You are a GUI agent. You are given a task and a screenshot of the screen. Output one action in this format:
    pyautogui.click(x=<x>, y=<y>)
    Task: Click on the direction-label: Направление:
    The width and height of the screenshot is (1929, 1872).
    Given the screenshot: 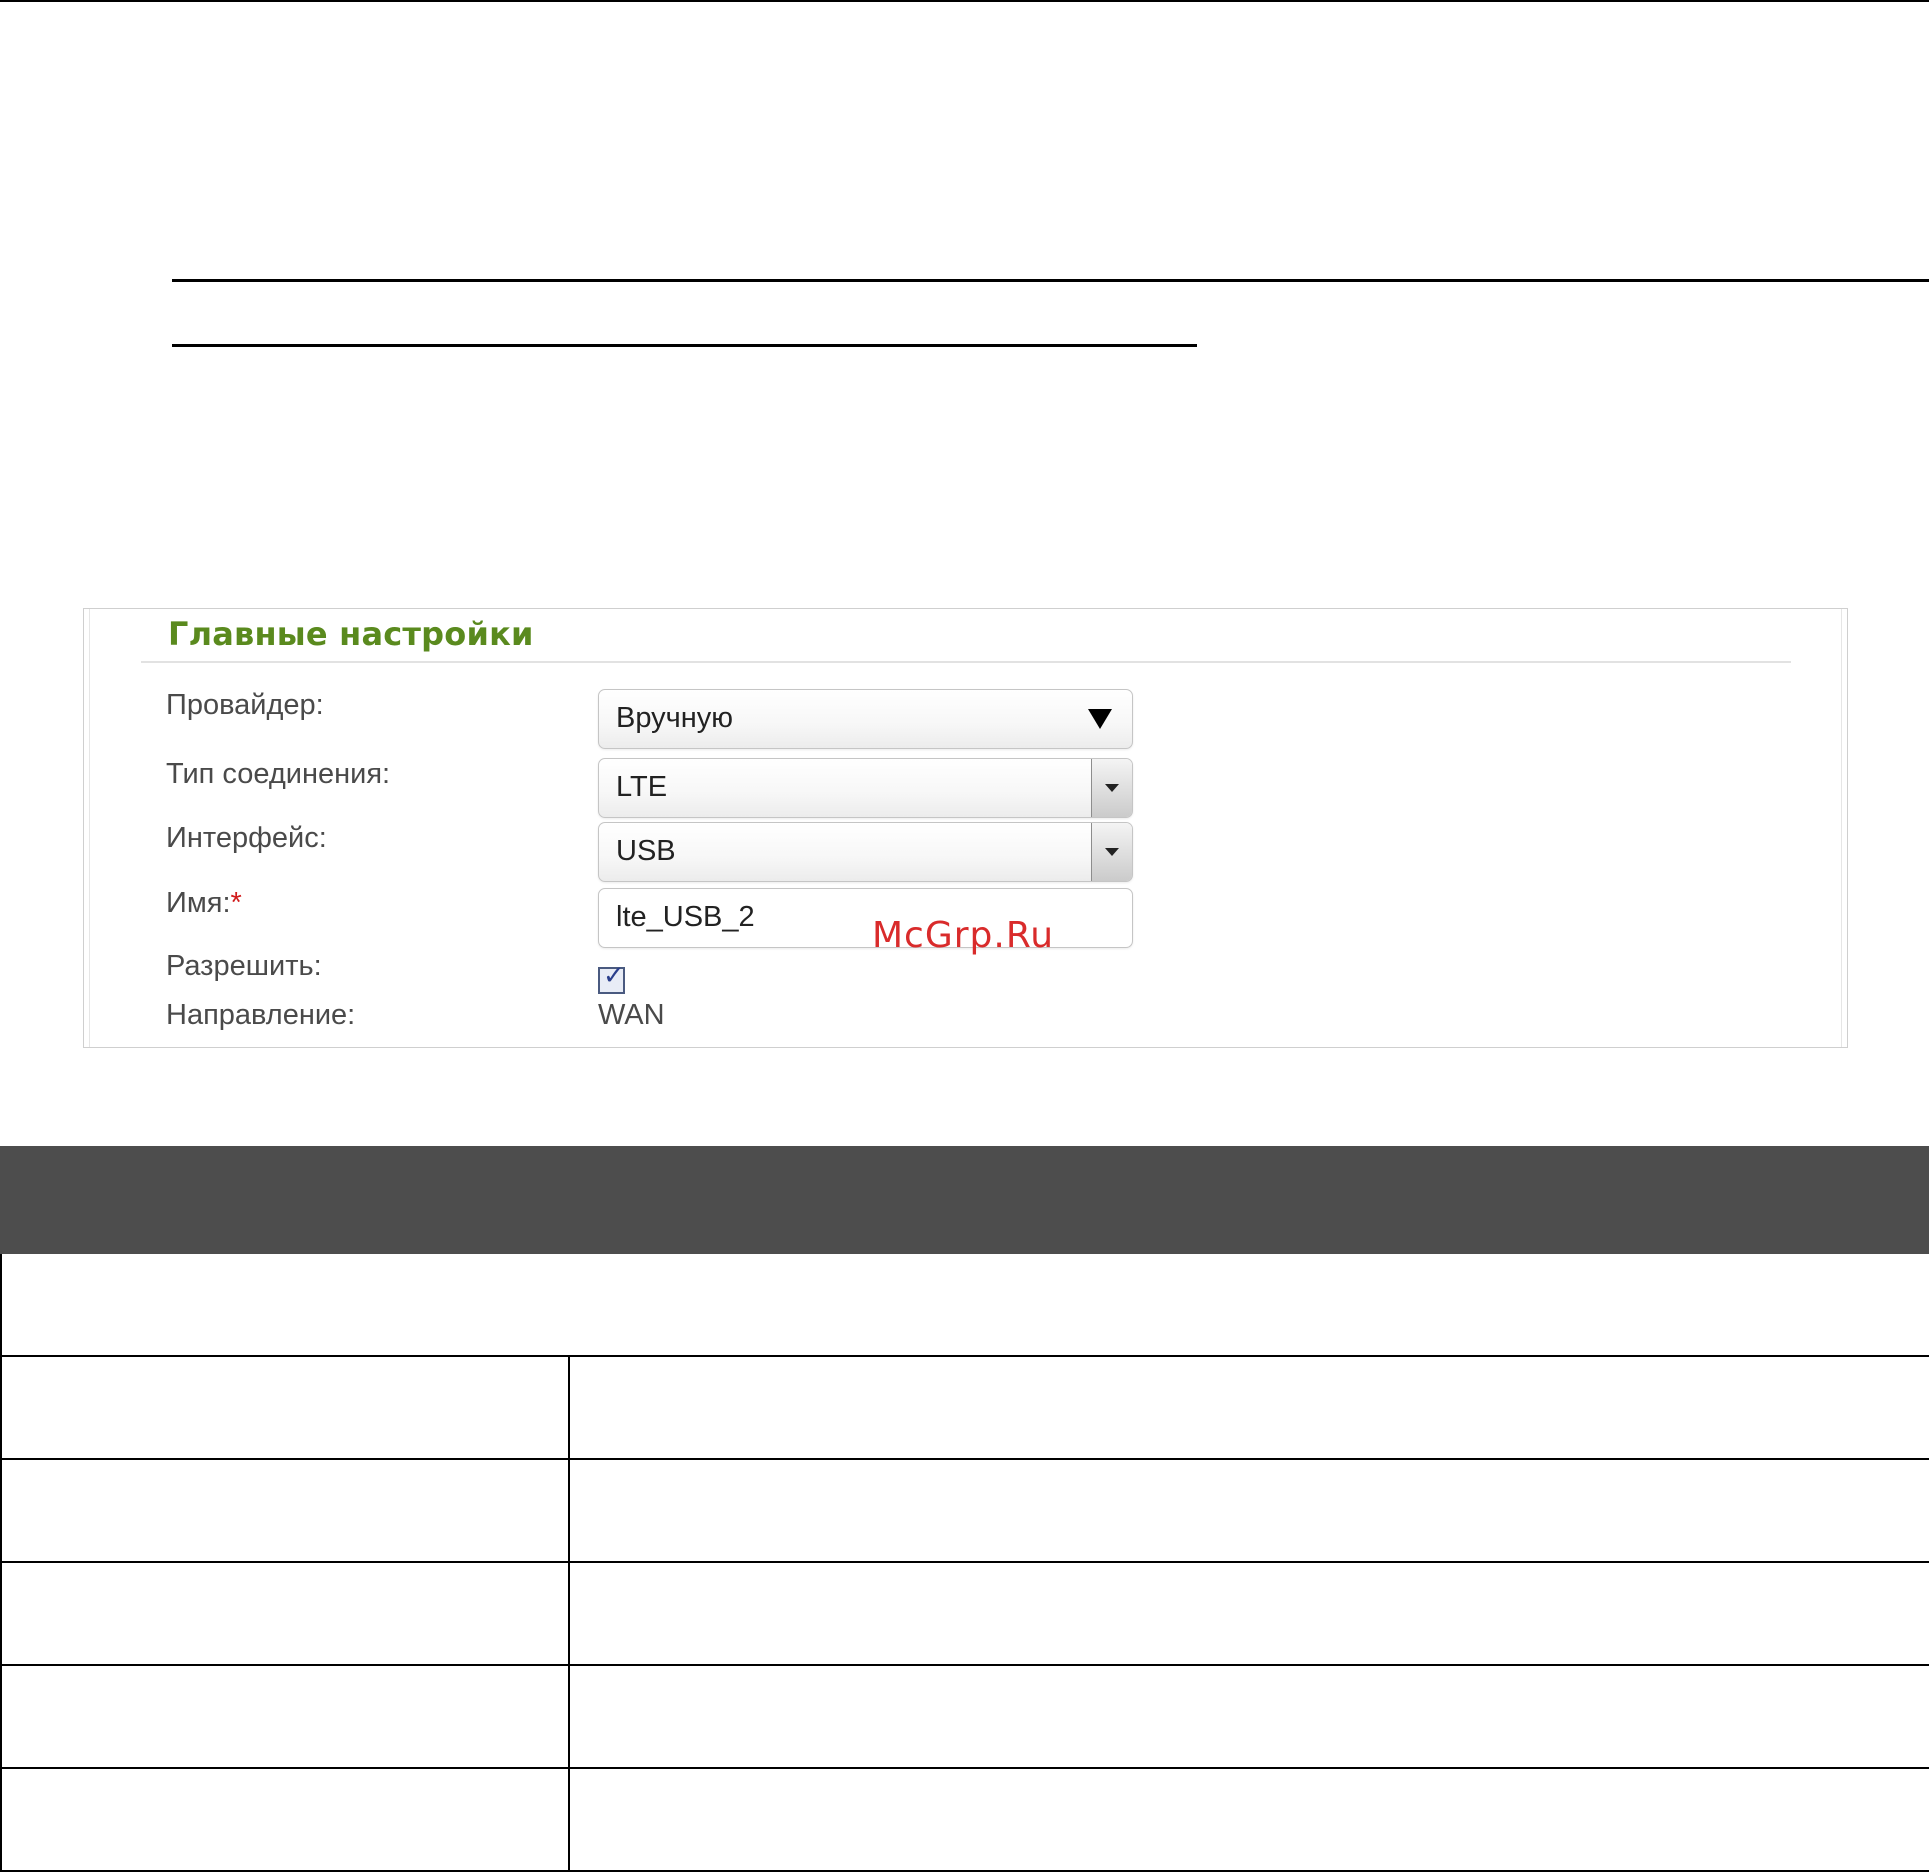 What is the action you would take?
    pyautogui.click(x=261, y=1015)
    